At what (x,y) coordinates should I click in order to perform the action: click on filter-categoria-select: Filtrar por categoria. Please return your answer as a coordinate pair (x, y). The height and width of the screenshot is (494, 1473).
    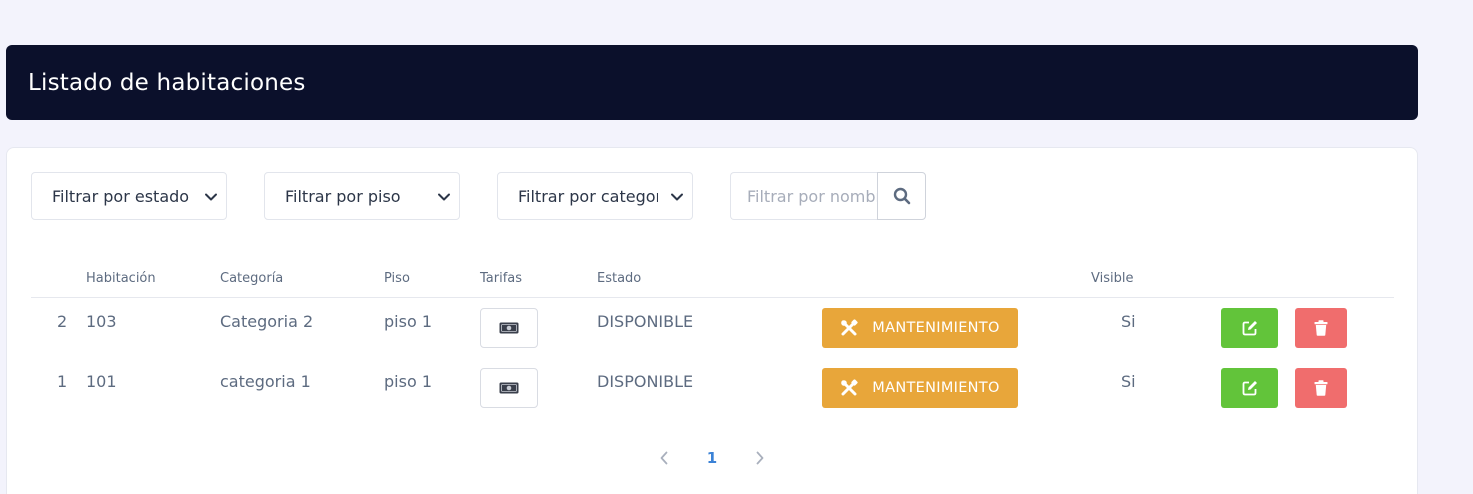
    Looking at the image, I should click on (595, 196).